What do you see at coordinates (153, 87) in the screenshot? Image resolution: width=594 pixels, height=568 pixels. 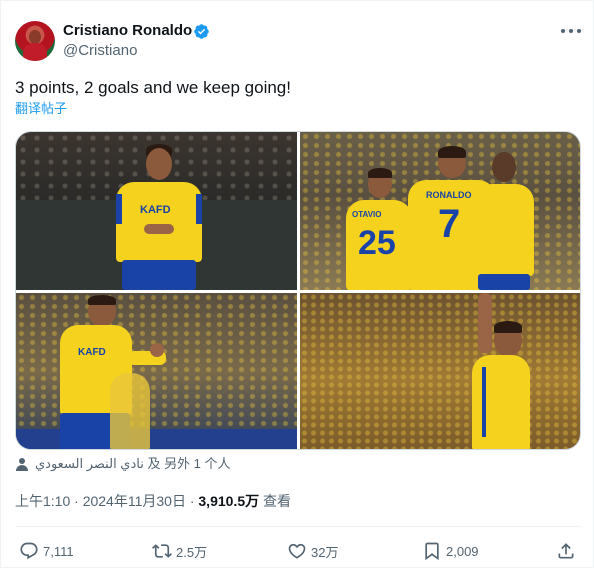 I see `tweet-text: 3 points, 2 goals and we keep going!` at bounding box center [153, 87].